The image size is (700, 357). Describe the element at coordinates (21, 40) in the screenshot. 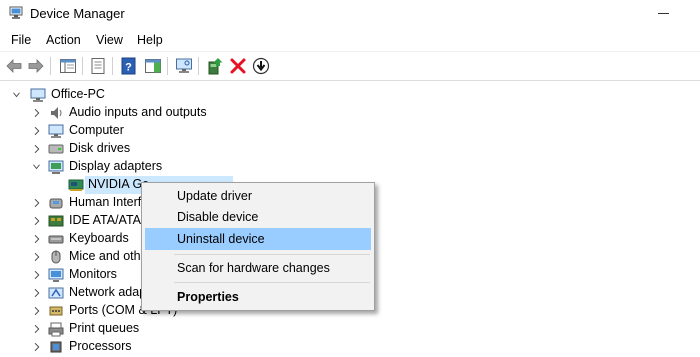

I see `menu-file: File` at that location.